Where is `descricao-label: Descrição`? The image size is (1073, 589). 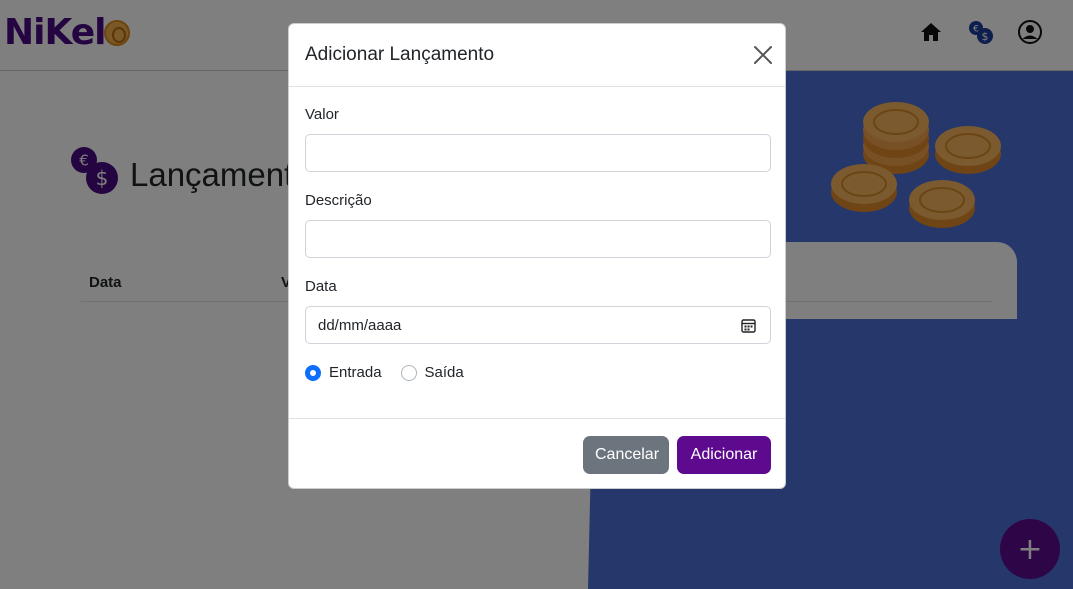
descricao-label: Descrição is located at coordinates (338, 200).